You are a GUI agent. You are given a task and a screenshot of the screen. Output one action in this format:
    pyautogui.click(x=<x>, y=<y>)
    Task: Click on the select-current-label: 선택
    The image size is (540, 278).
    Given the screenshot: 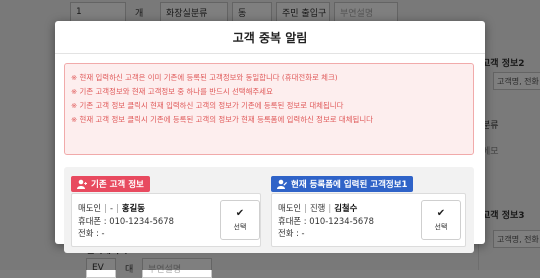 What is the action you would take?
    pyautogui.click(x=441, y=227)
    